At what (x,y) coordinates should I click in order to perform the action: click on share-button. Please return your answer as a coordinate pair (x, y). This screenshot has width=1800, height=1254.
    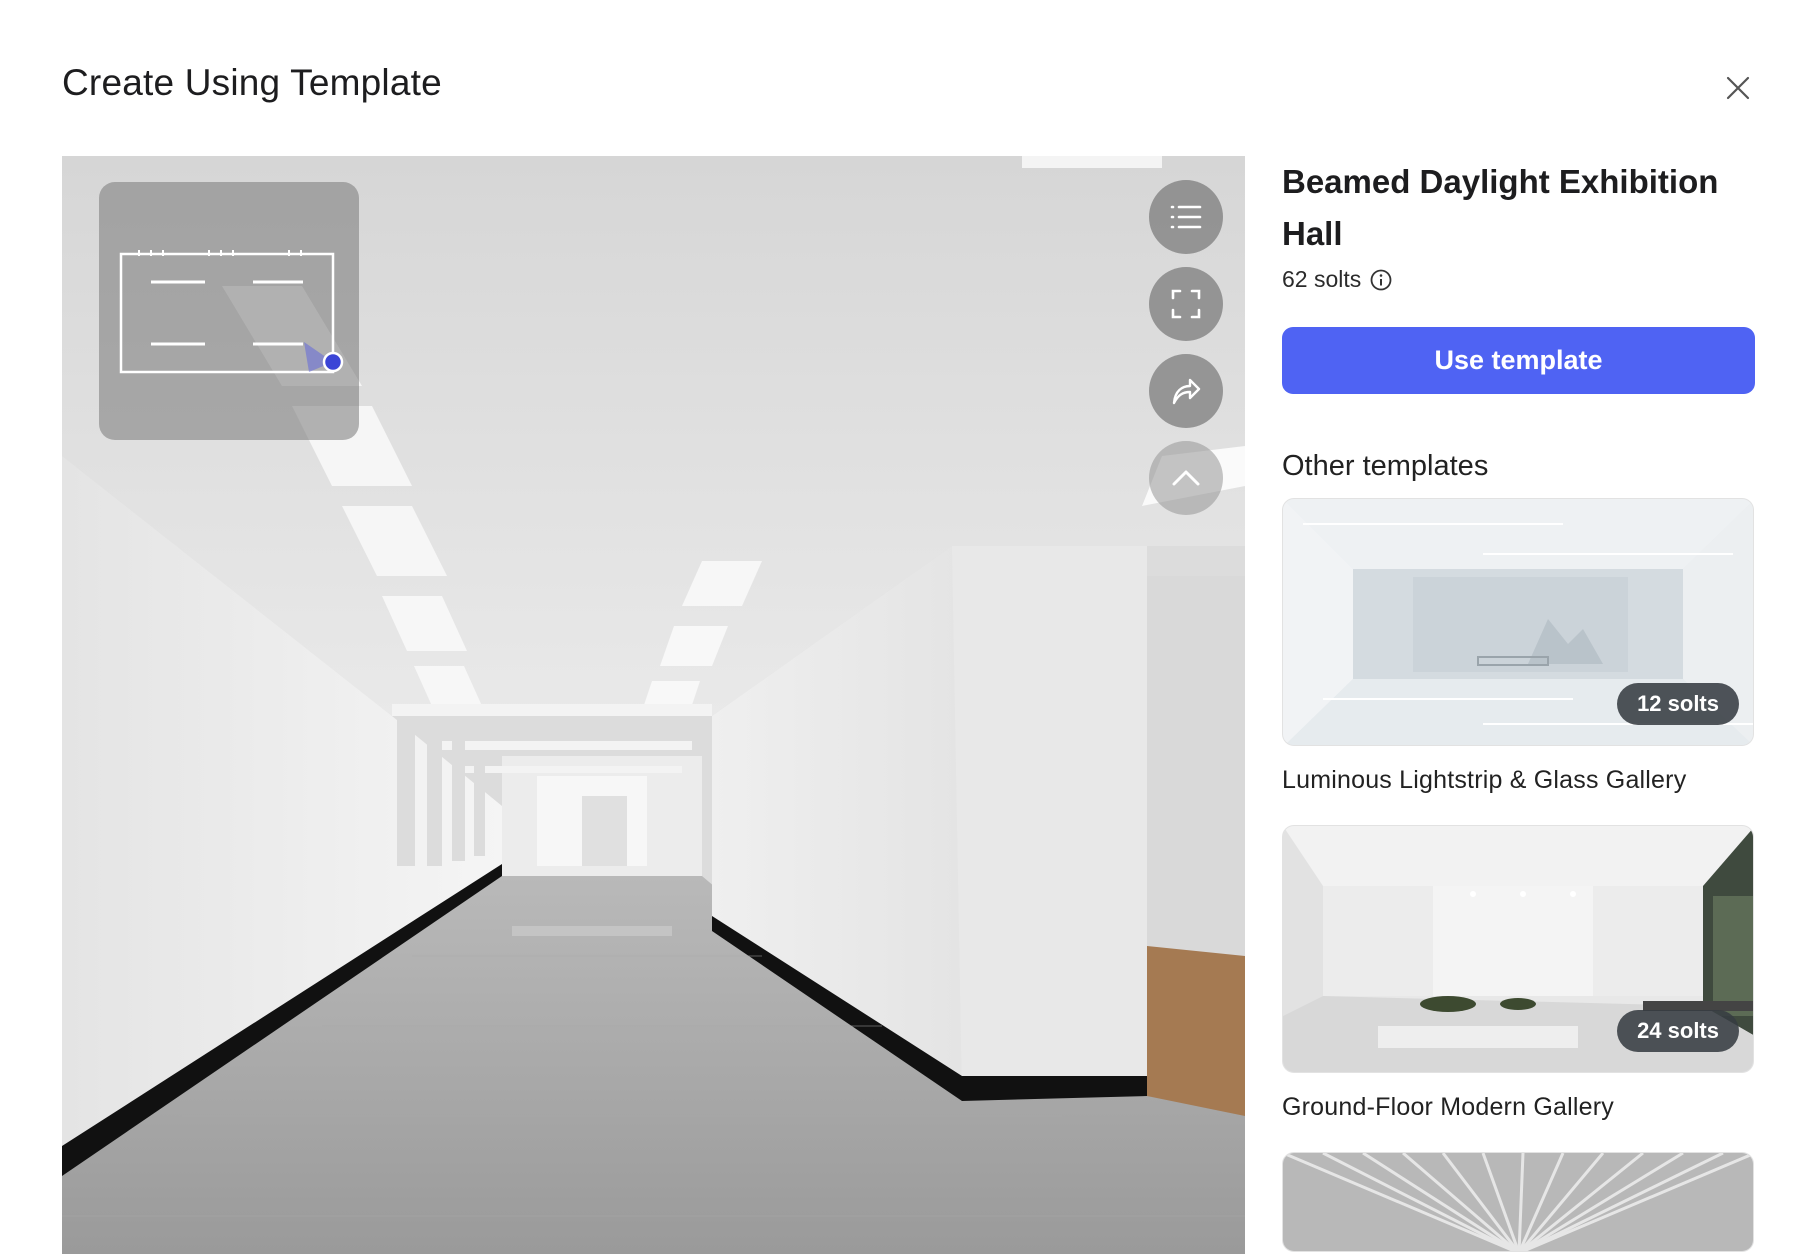
    Looking at the image, I should click on (1186, 391).